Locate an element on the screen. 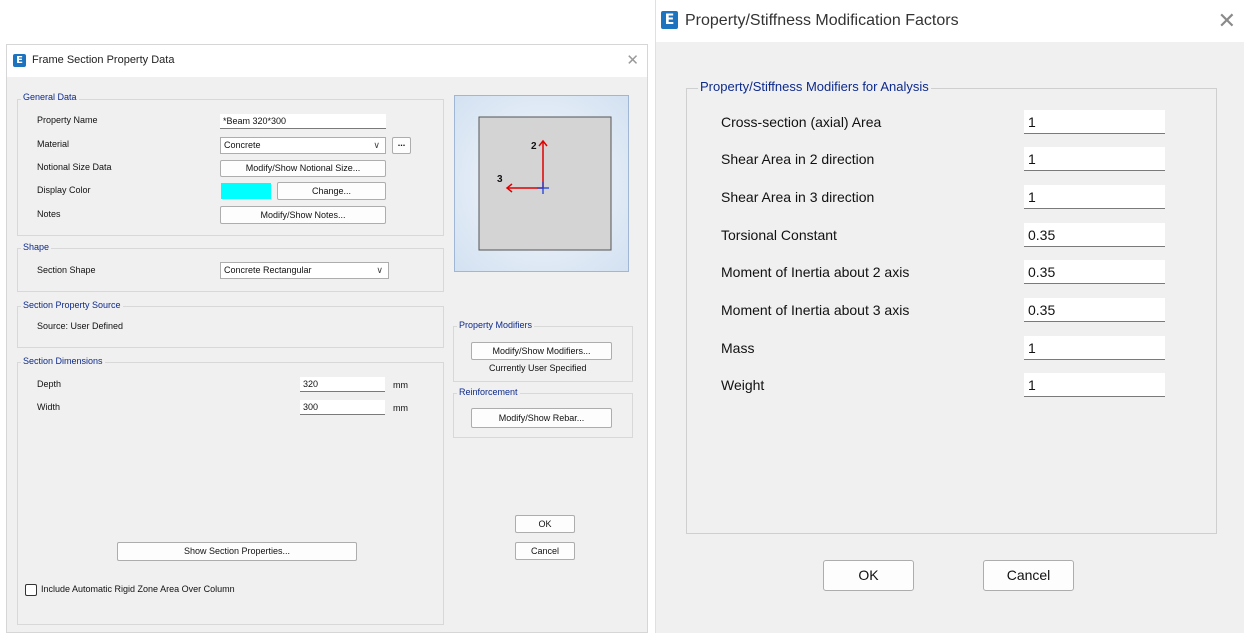 This screenshot has width=1244, height=633. section-shape-value: Concrete Rectangular is located at coordinates (268, 270).